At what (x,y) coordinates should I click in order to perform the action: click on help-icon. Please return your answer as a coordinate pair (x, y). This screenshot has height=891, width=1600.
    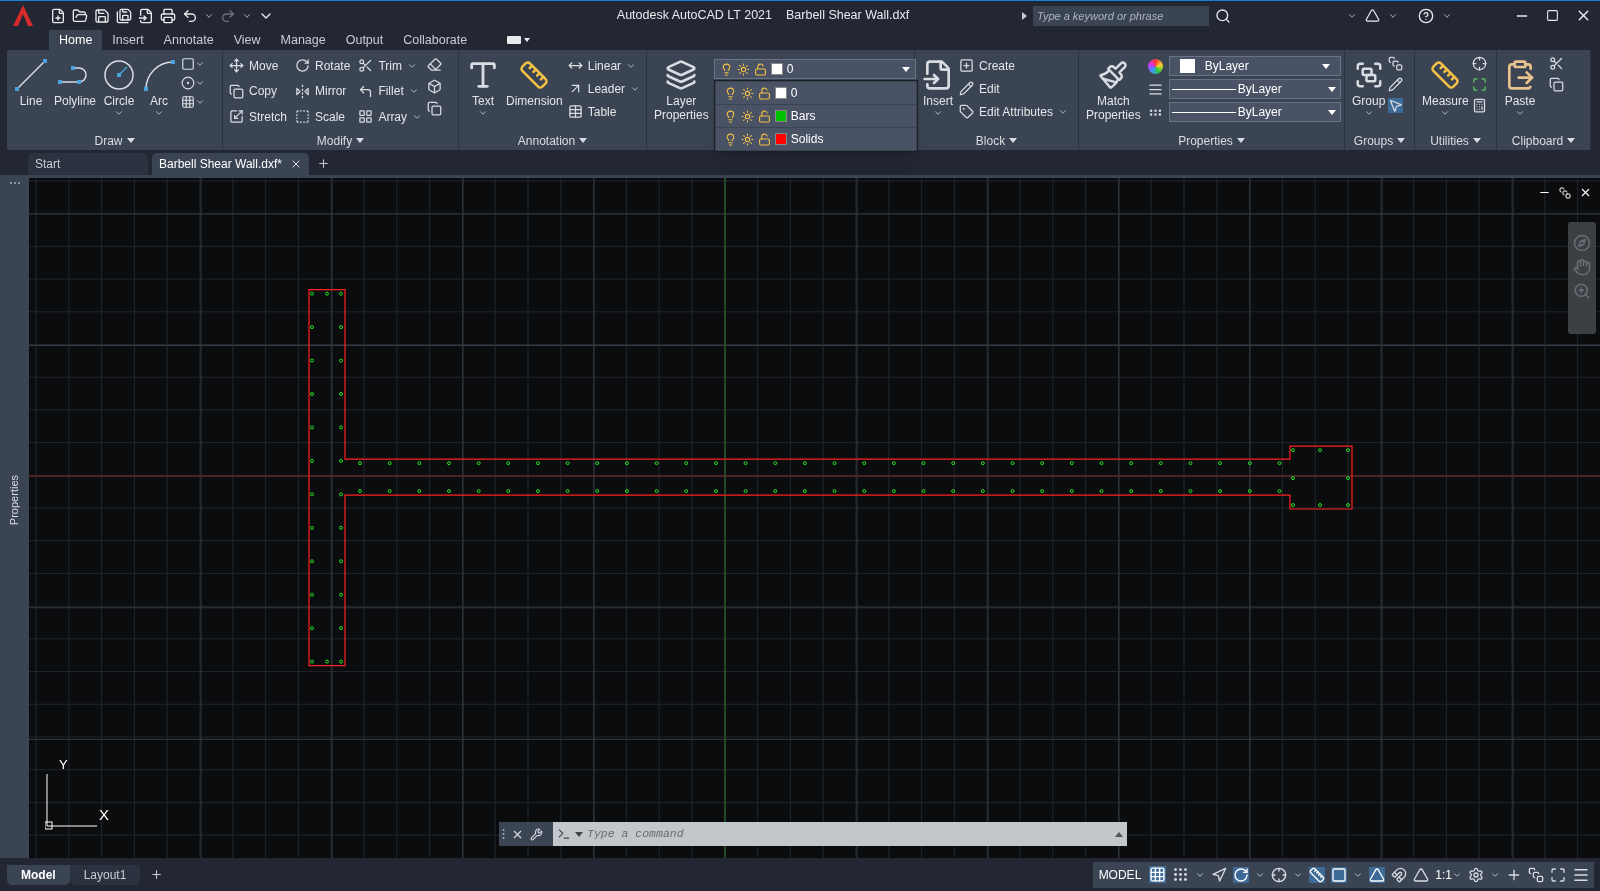
    Looking at the image, I should click on (1426, 15).